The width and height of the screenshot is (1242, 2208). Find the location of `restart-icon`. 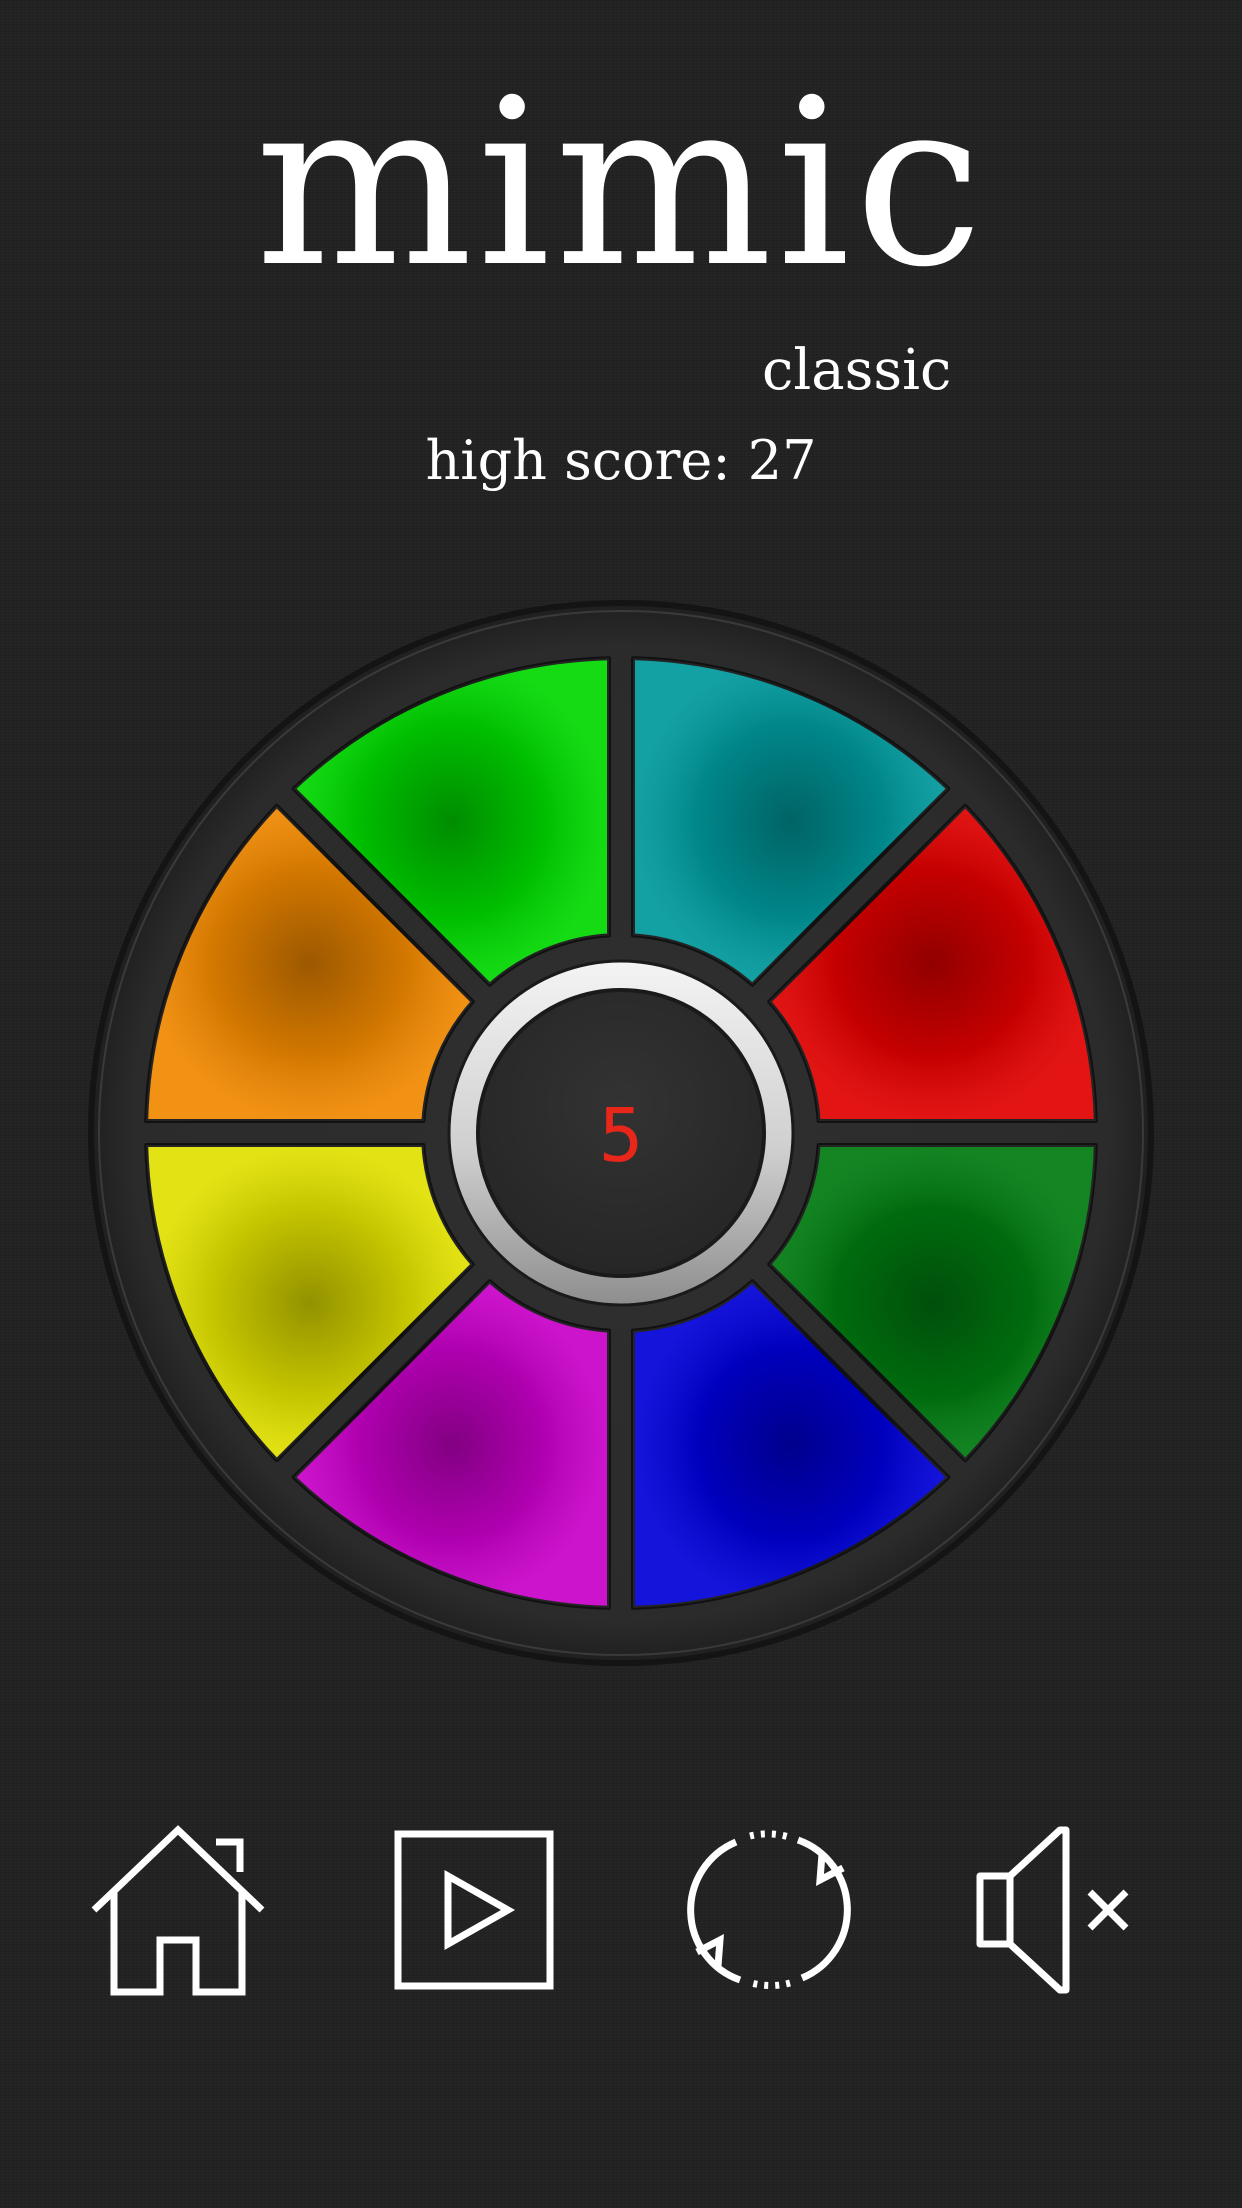

restart-icon is located at coordinates (769, 1910).